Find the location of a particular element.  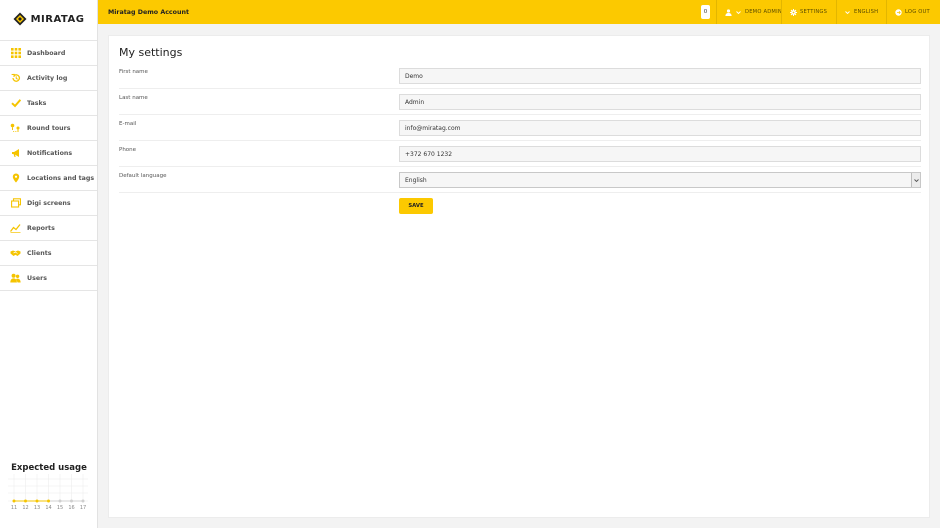

phone-field is located at coordinates (660, 154).